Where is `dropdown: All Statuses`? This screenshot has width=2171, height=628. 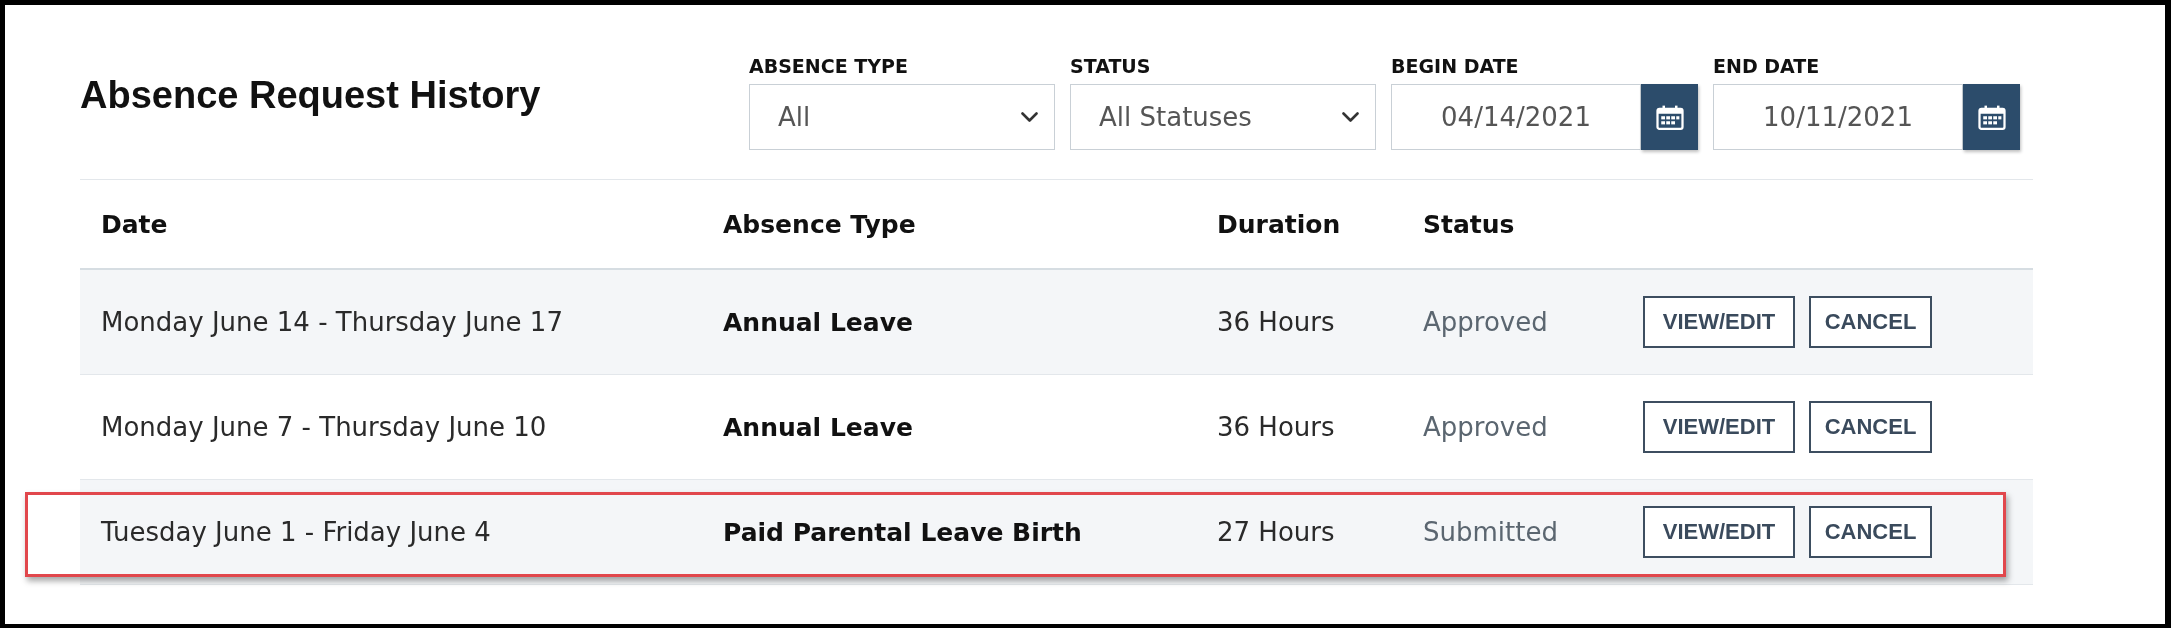 dropdown: All Statuses is located at coordinates (1223, 117).